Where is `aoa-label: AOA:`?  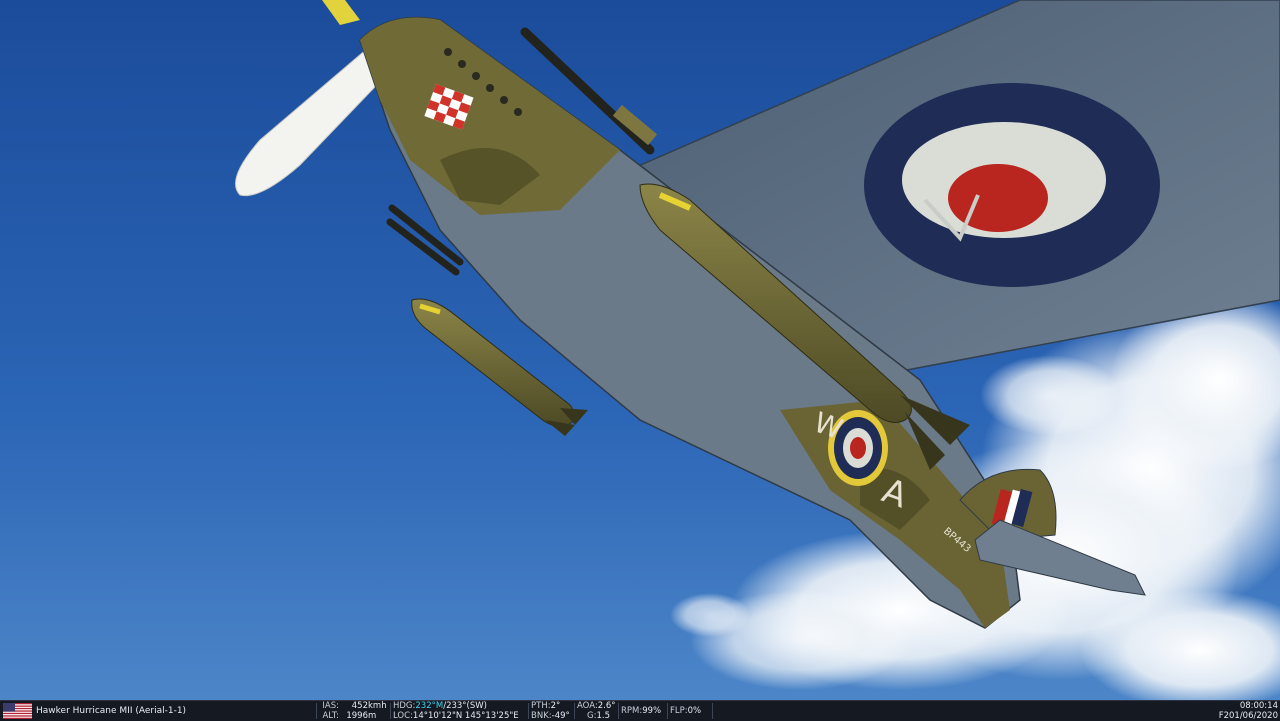
aoa-label: AOA: is located at coordinates (587, 706).